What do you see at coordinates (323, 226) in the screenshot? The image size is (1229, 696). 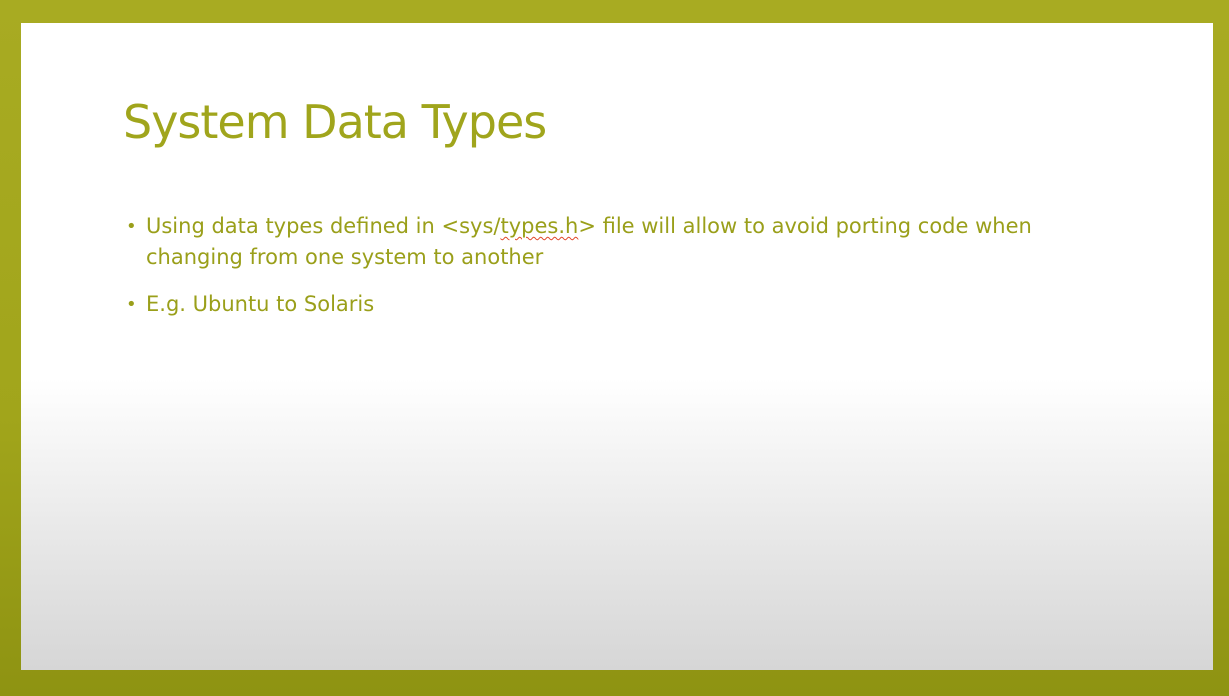 I see `bullet-text-part: Using data types defined in <sys/` at bounding box center [323, 226].